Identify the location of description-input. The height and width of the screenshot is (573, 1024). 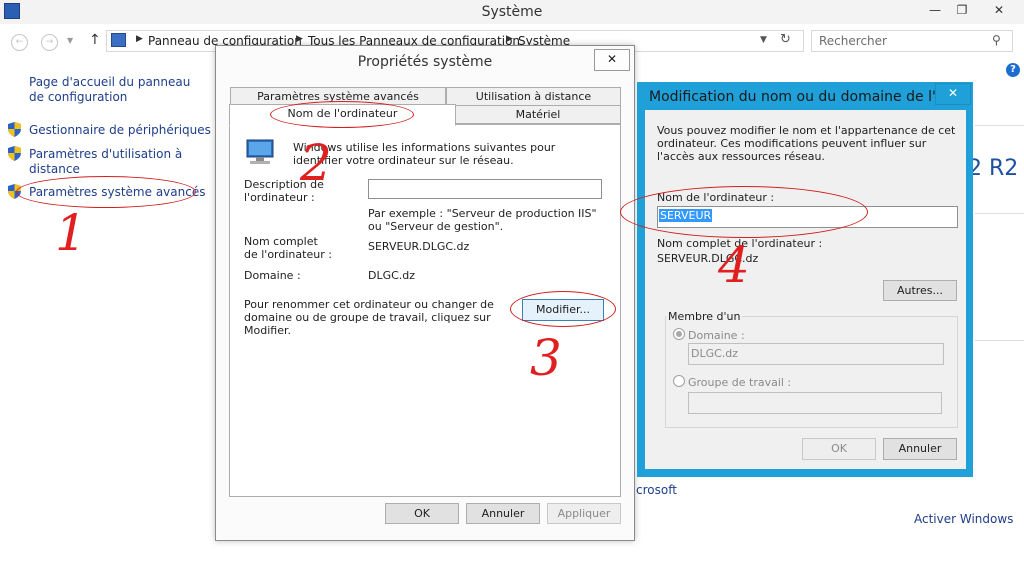
(485, 189).